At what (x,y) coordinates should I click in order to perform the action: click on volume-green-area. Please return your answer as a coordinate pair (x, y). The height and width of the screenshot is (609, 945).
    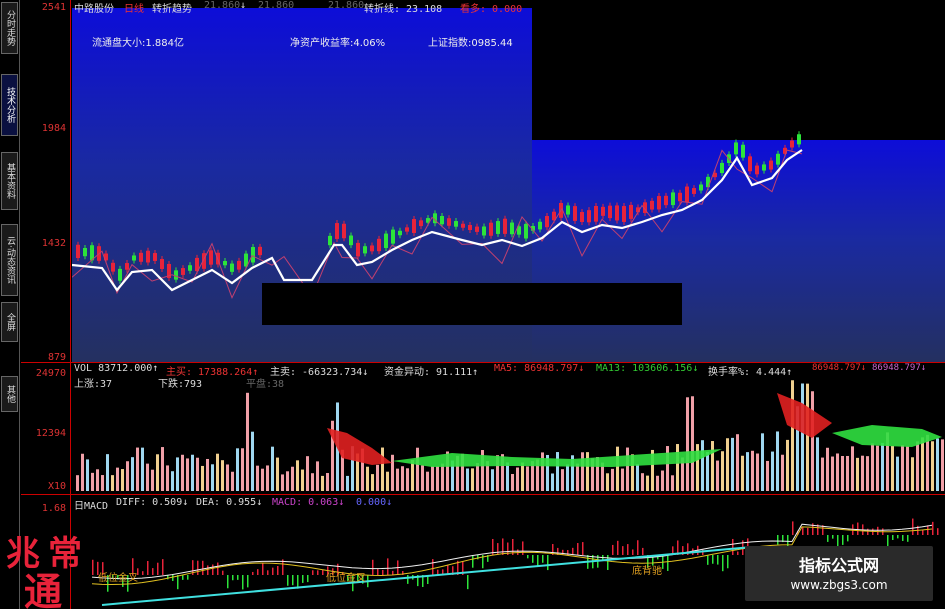
    Looking at the image, I should click on (667, 446).